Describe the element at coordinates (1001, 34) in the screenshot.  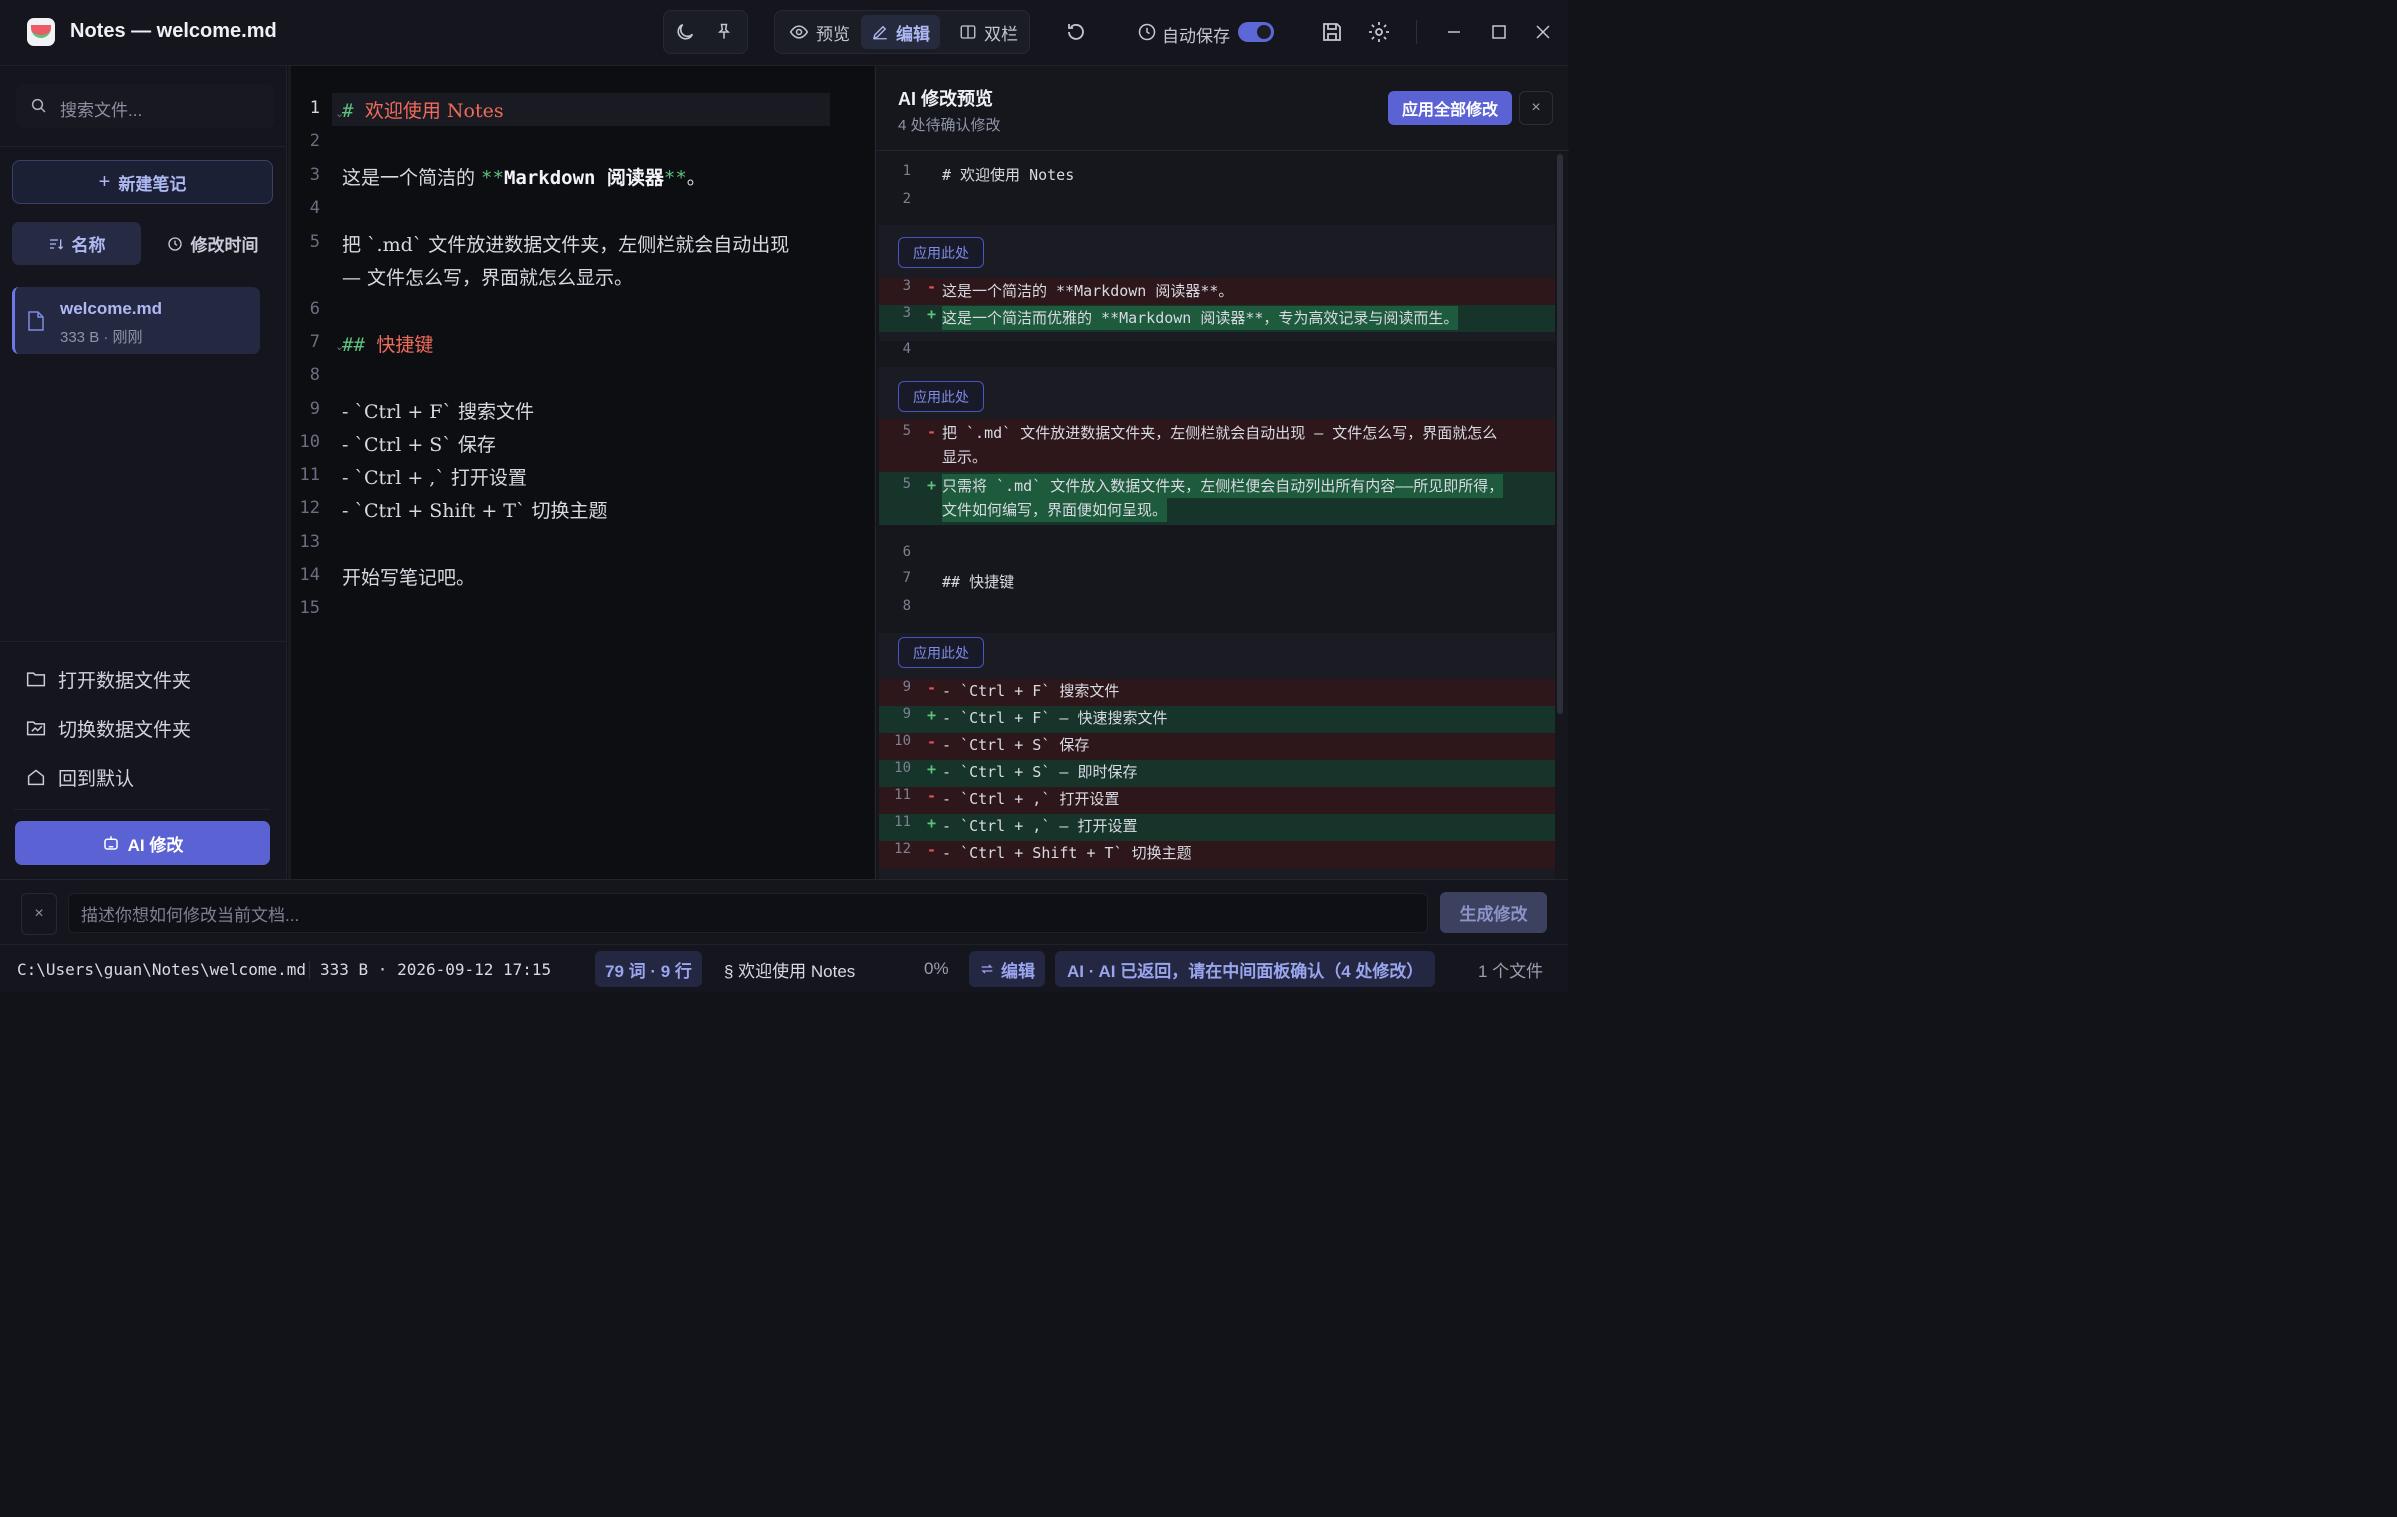
I see `split-mode-label: 双栏` at that location.